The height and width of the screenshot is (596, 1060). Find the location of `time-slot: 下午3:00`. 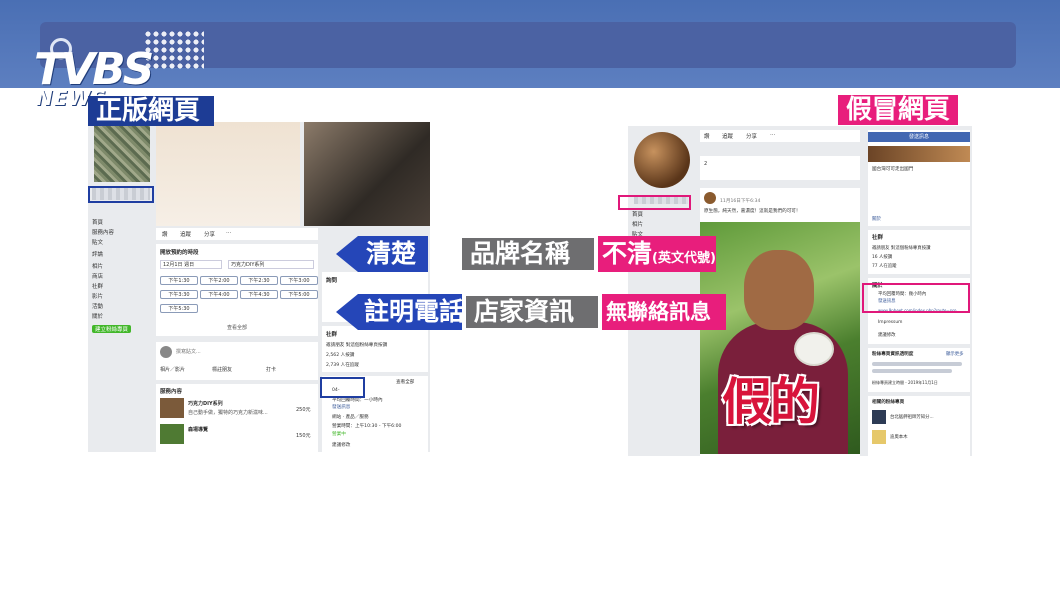

time-slot: 下午3:00 is located at coordinates (299, 280).